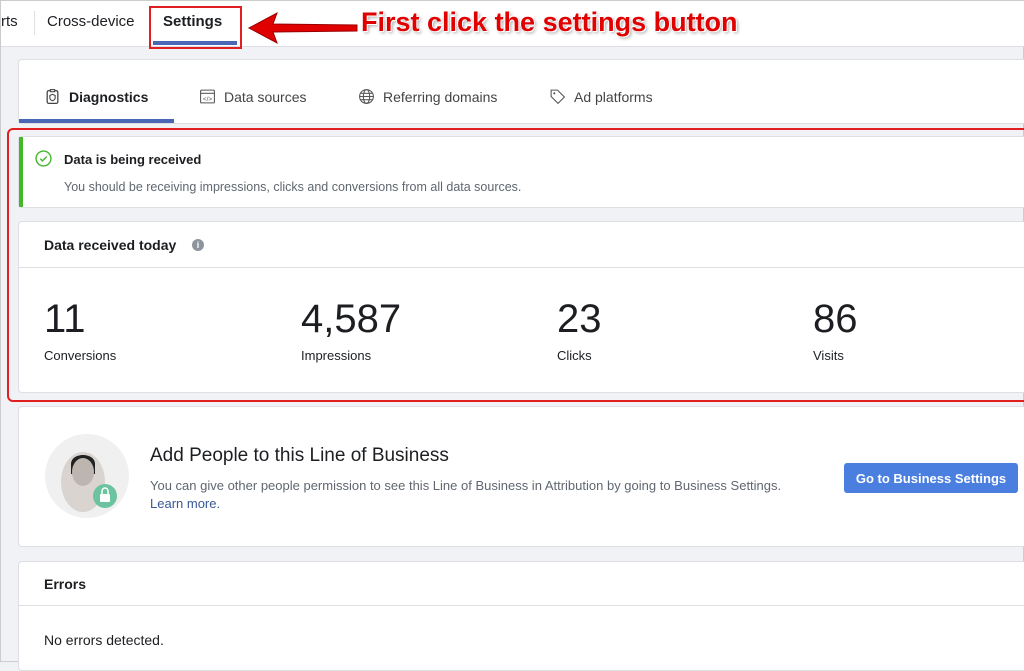 The width and height of the screenshot is (1024, 671). I want to click on errors-message: No errors detected., so click(104, 640).